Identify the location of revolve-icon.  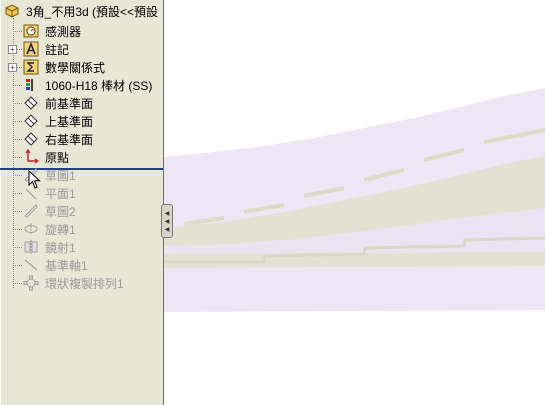
(31, 229).